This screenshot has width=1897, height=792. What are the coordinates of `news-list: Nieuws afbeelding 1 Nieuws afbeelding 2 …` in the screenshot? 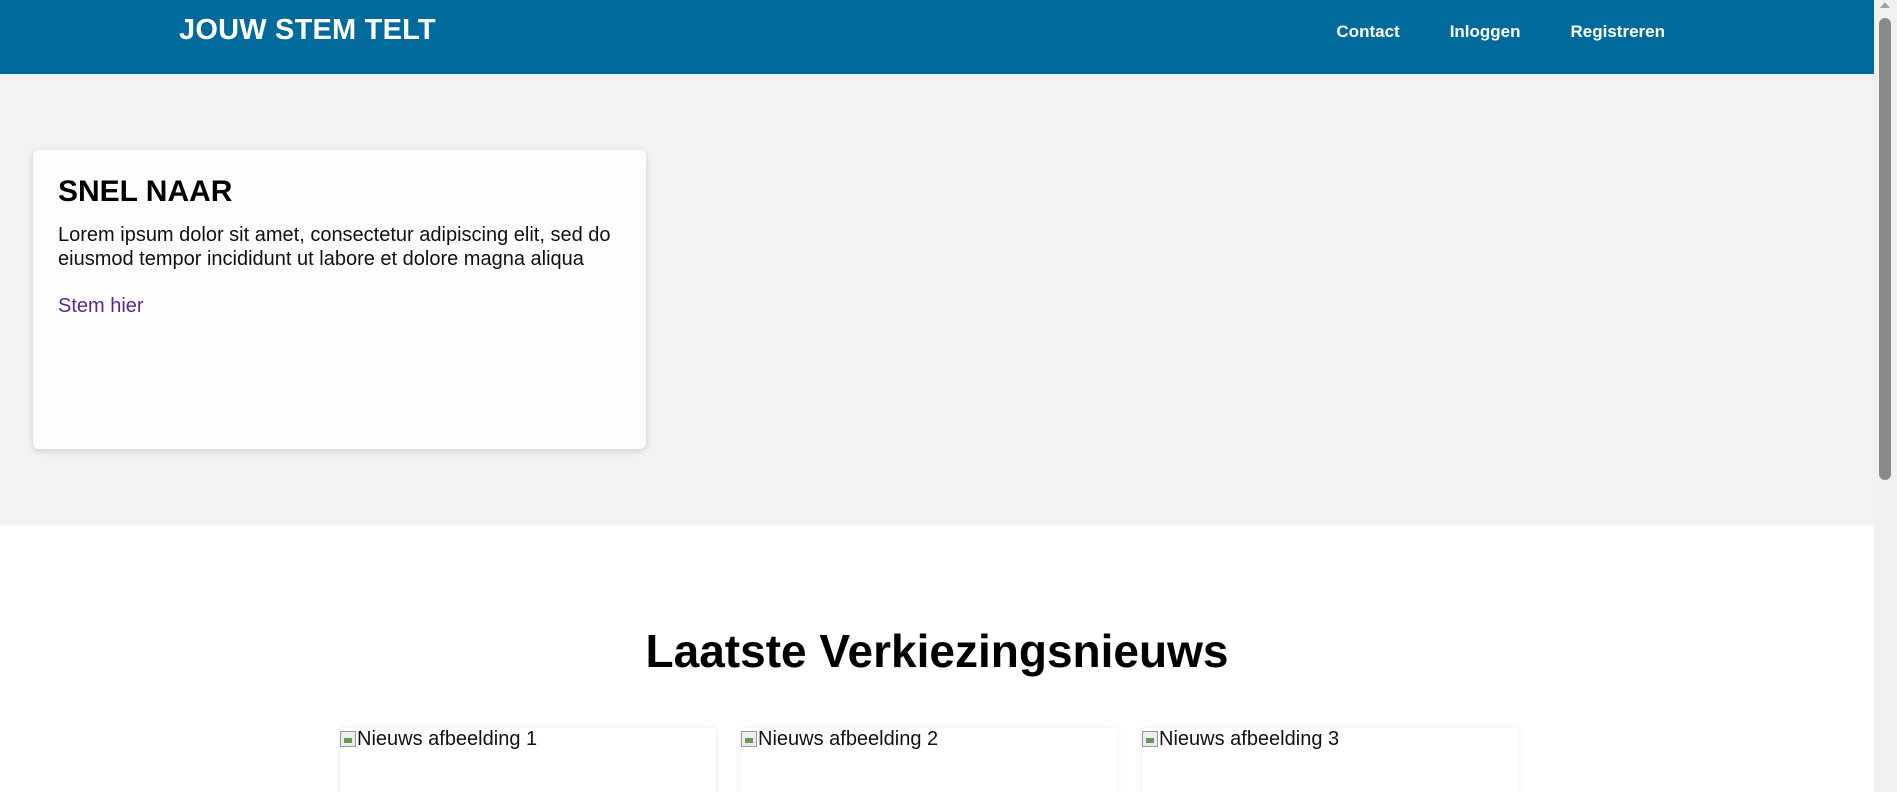 It's located at (929, 760).